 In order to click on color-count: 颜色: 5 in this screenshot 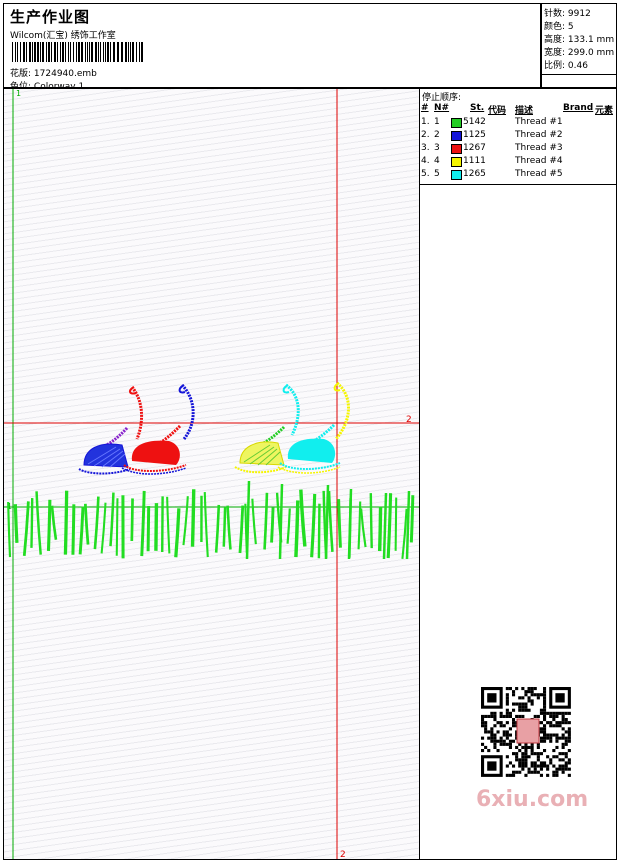, I will do `click(559, 27)`.